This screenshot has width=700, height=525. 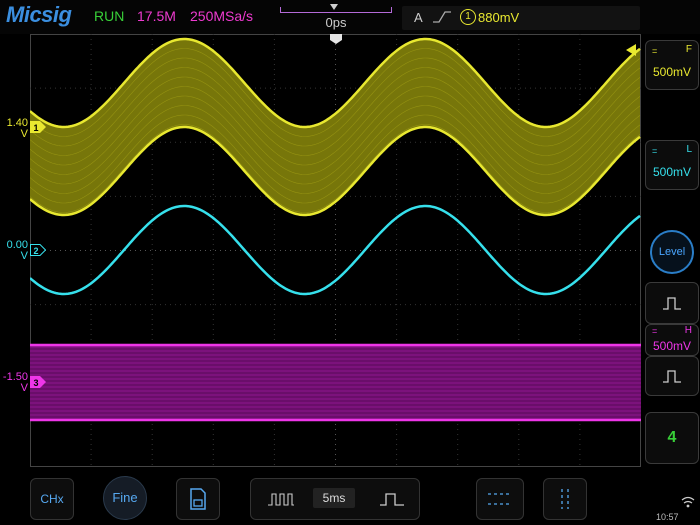 I want to click on ch3-scale-button: = H 500mV, so click(x=672, y=340).